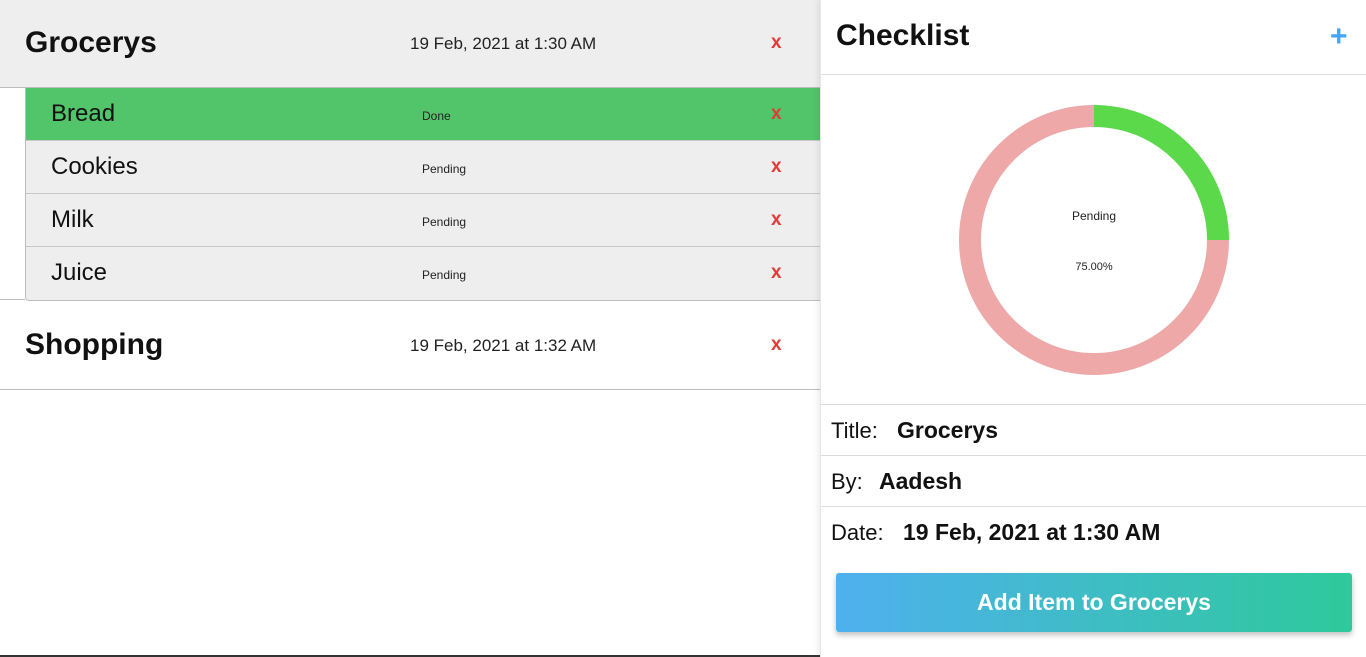  What do you see at coordinates (79, 272) in the screenshot?
I see `item-name: Juice` at bounding box center [79, 272].